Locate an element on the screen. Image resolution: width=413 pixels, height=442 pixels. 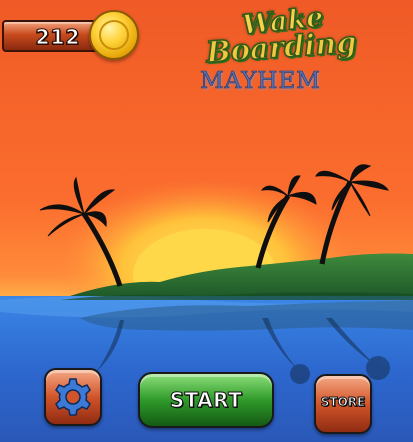
game-logo: Wake Boarding MAYHEM is located at coordinates (281, 51).